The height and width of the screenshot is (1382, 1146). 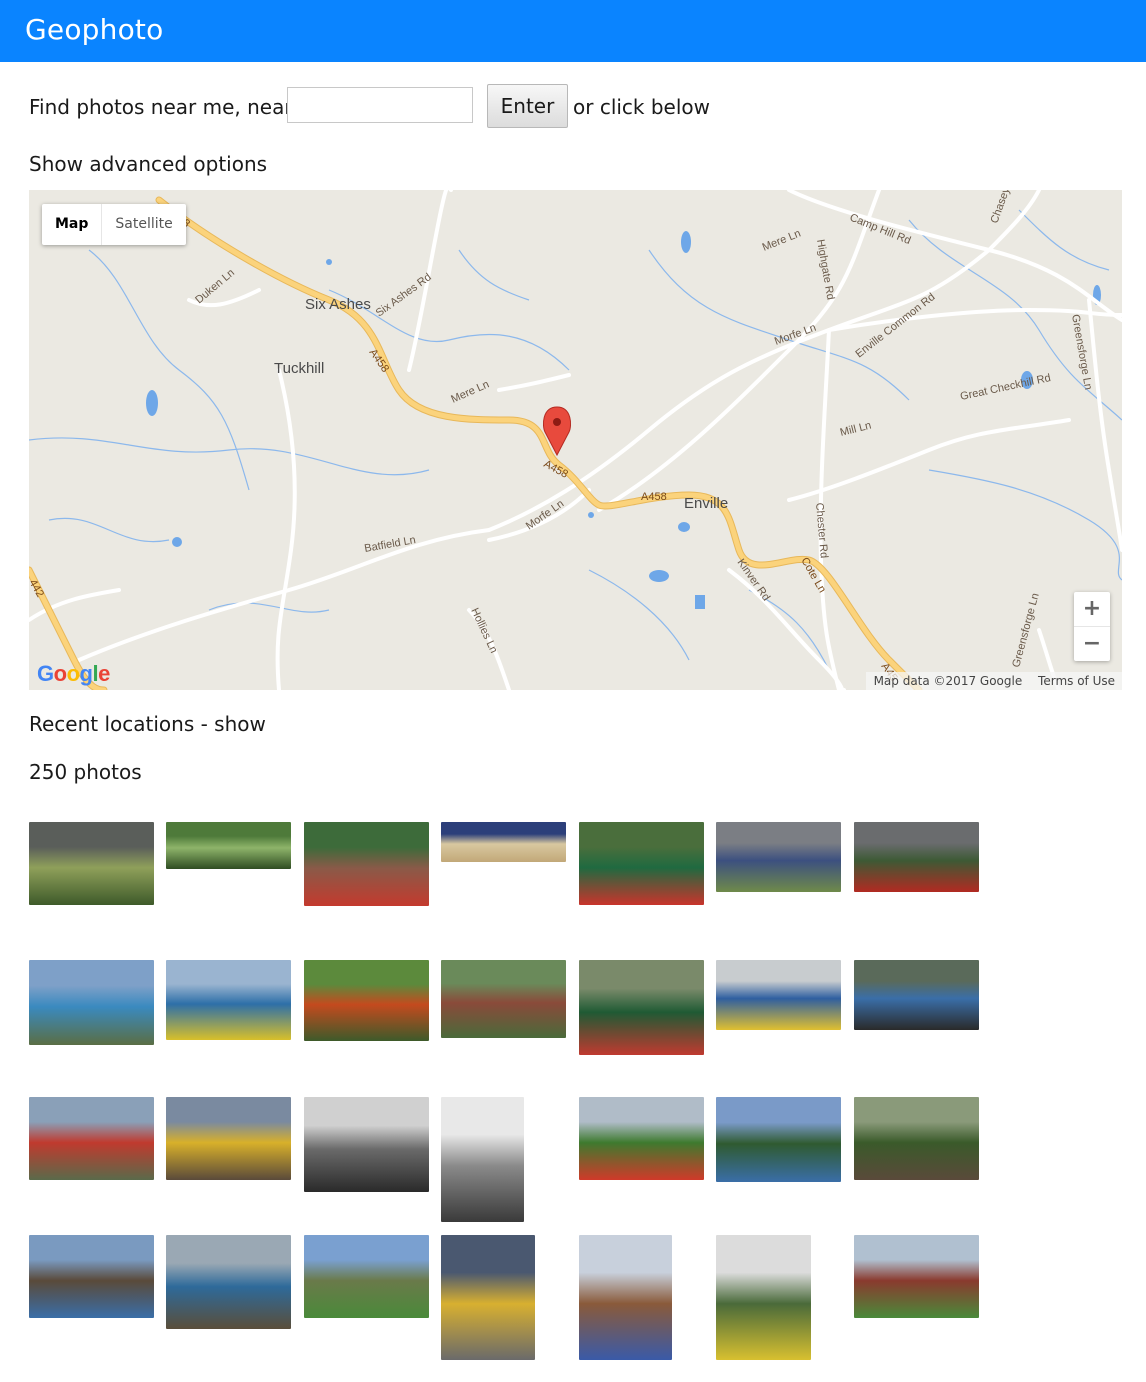 What do you see at coordinates (161, 107) in the screenshot?
I see `search-label: Find photos near me, near` at bounding box center [161, 107].